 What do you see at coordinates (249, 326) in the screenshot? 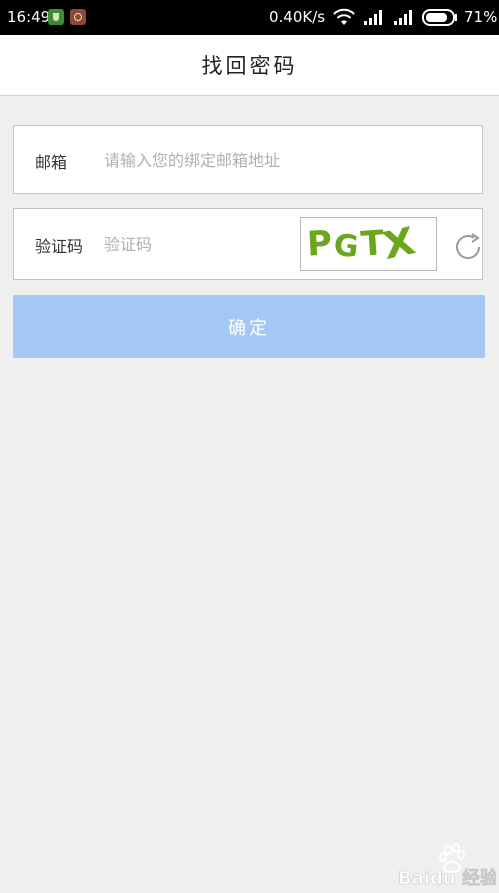
I see `confirm-button: 确定` at bounding box center [249, 326].